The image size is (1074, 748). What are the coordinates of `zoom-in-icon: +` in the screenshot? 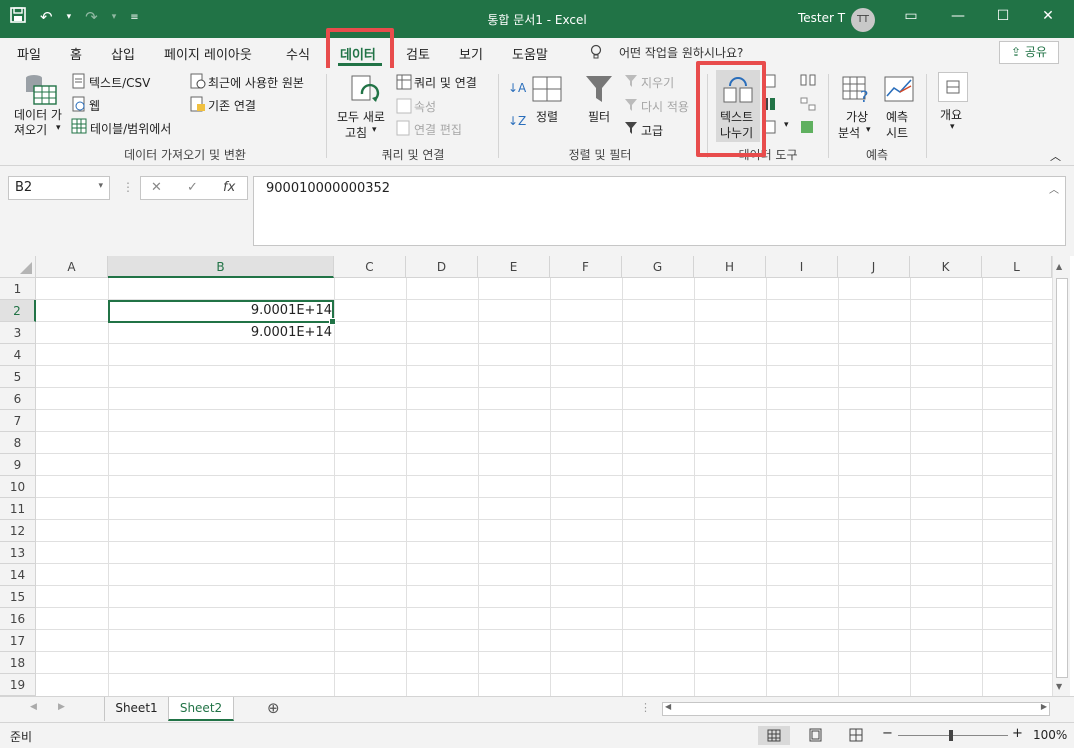 It's located at (1017, 733).